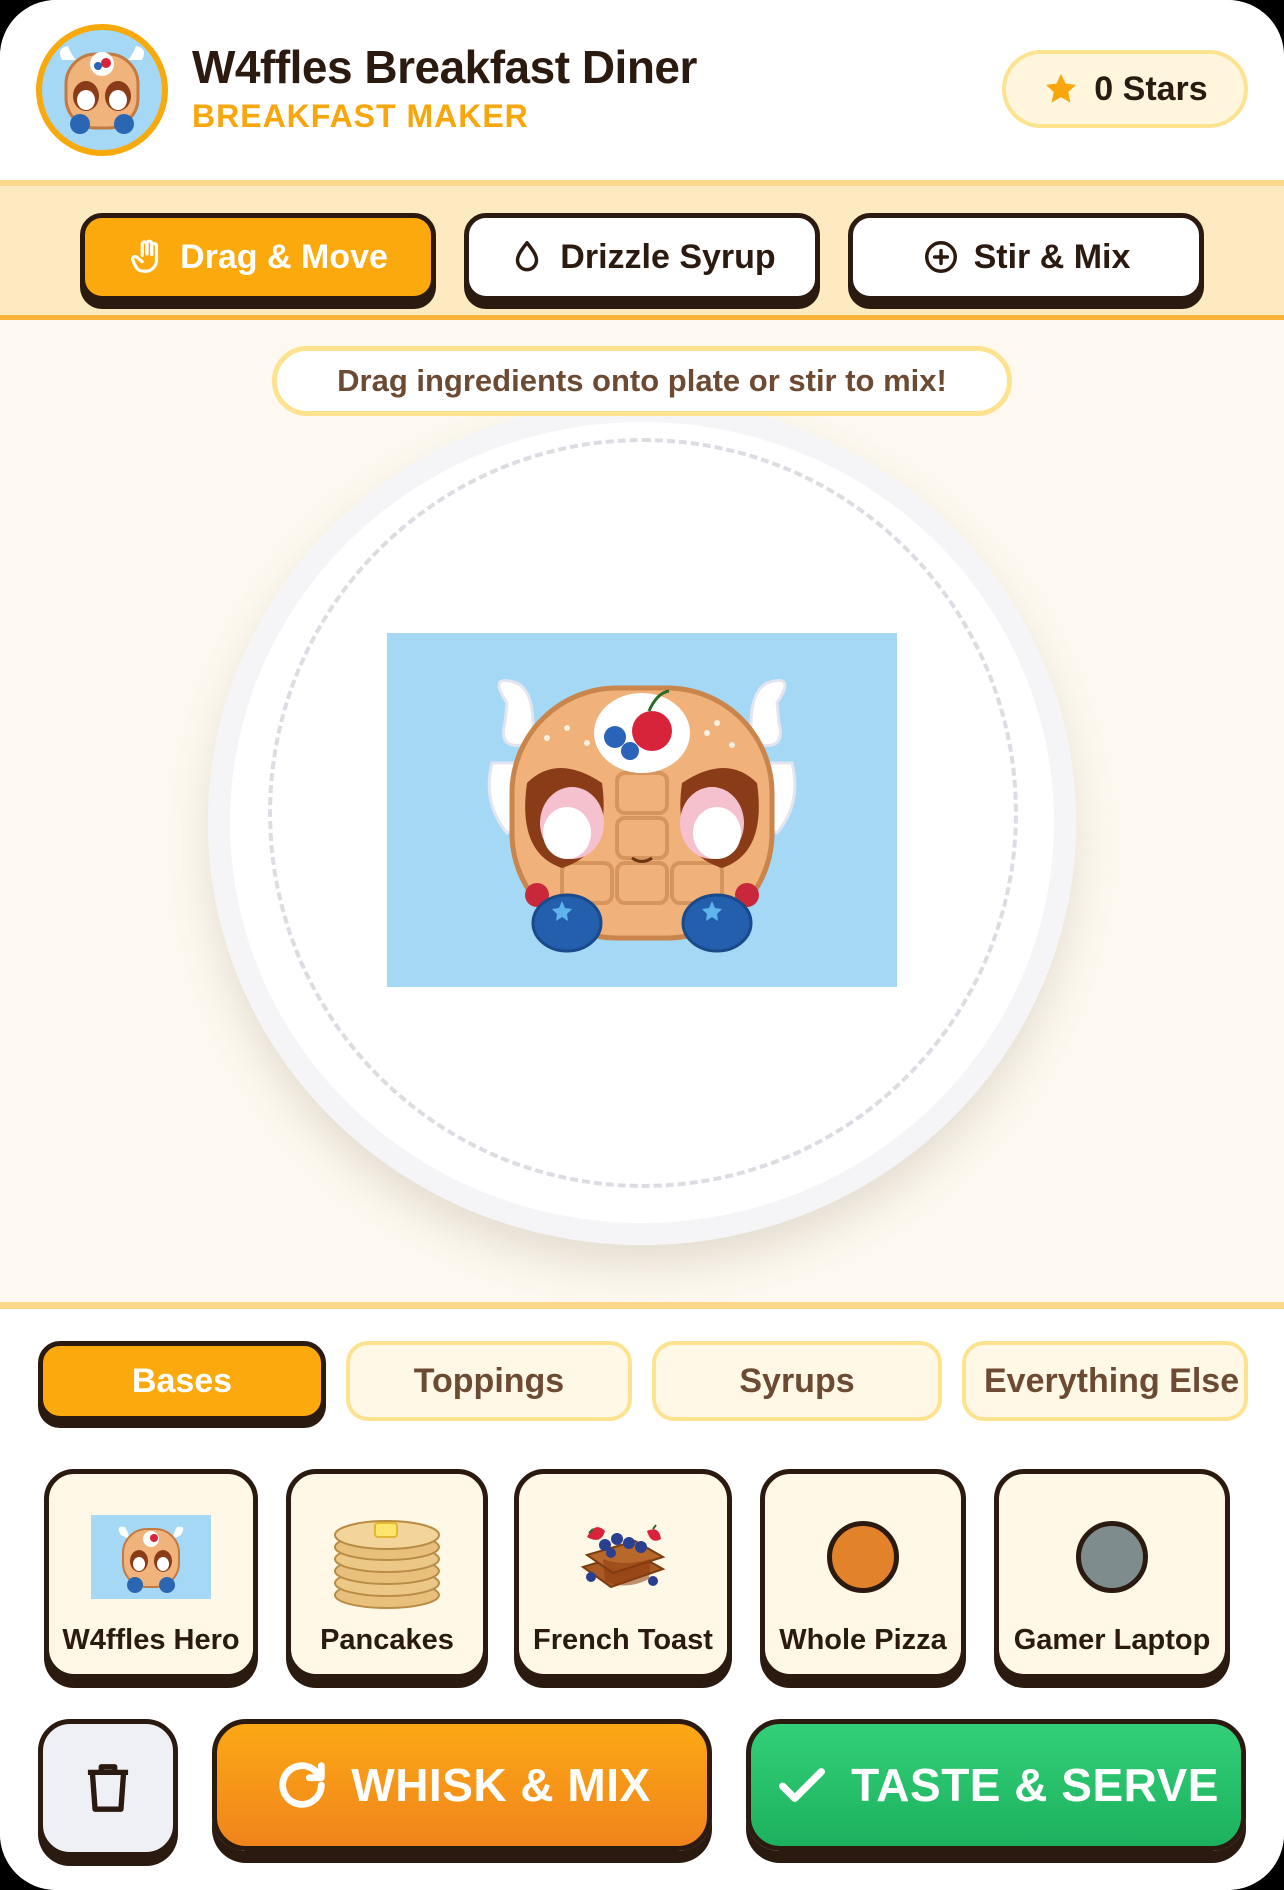 This screenshot has height=1890, width=1284. What do you see at coordinates (387, 1564) in the screenshot?
I see `pancake-stack-image` at bounding box center [387, 1564].